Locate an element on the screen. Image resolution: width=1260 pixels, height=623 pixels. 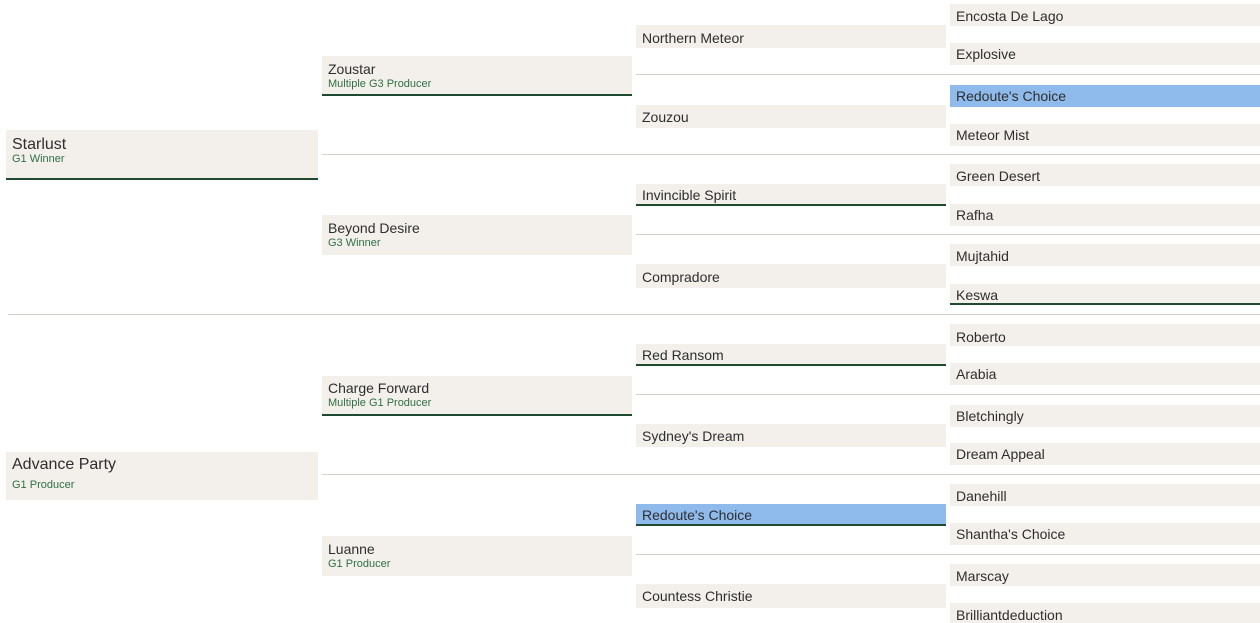
horse-name: Danehill is located at coordinates (981, 496).